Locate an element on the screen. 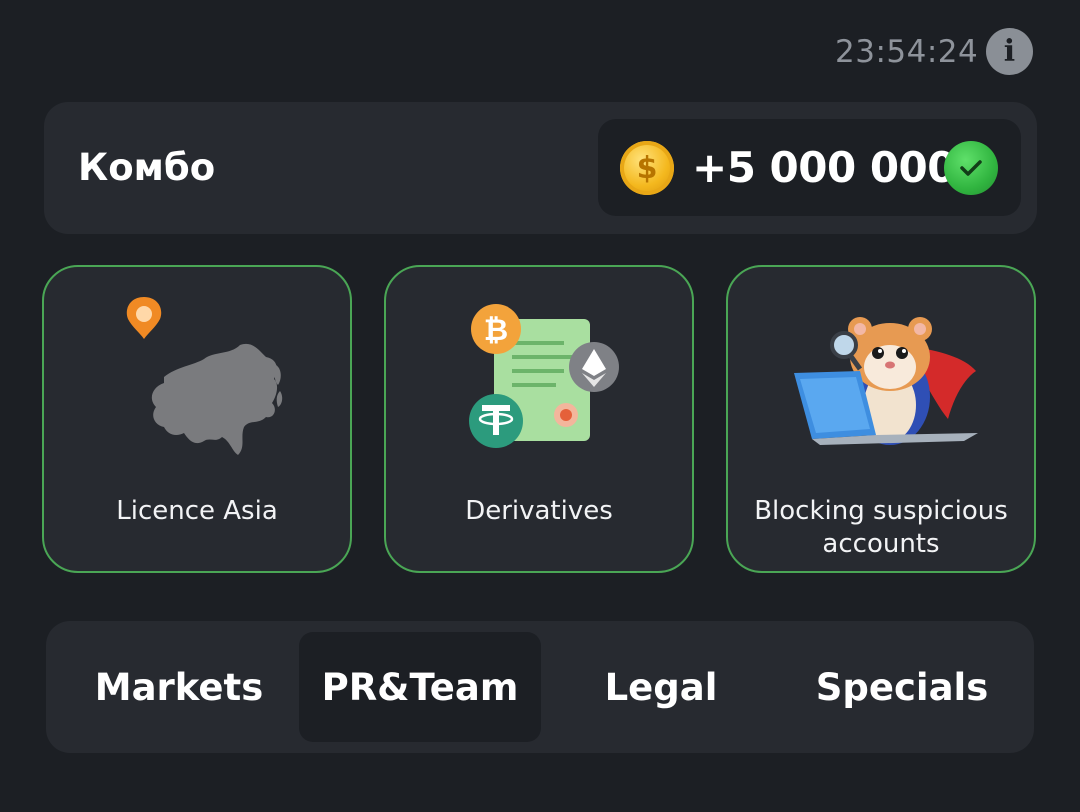 The height and width of the screenshot is (812, 1080). crypto-document-icon: ₿ is located at coordinates (539, 387).